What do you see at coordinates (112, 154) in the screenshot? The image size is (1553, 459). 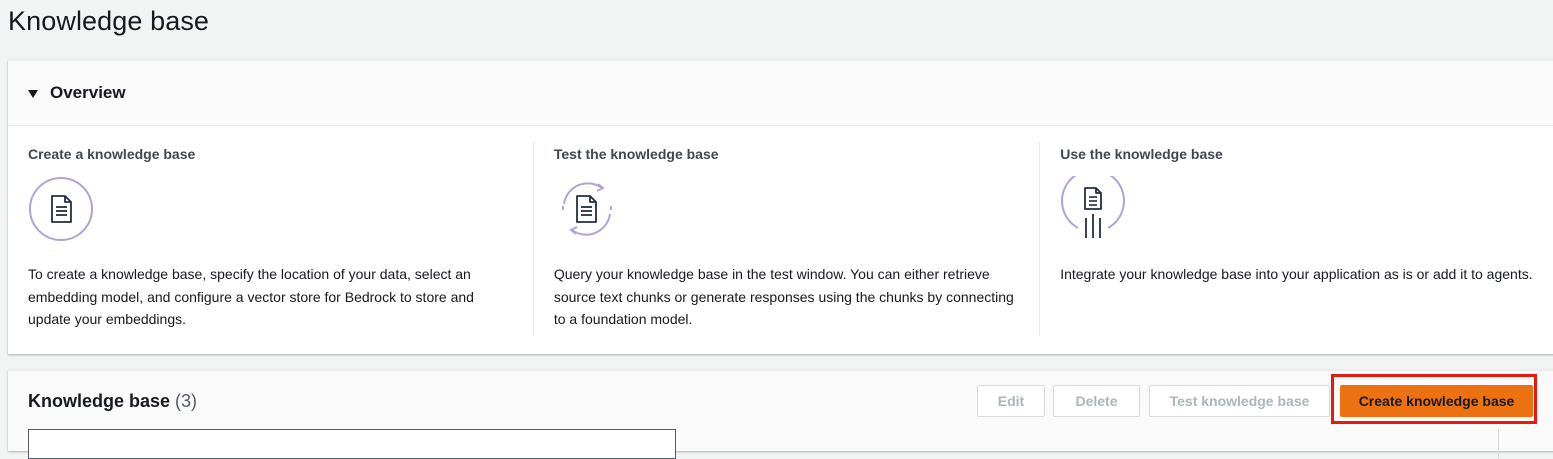 I see `column-heading: Create a knowledge base` at bounding box center [112, 154].